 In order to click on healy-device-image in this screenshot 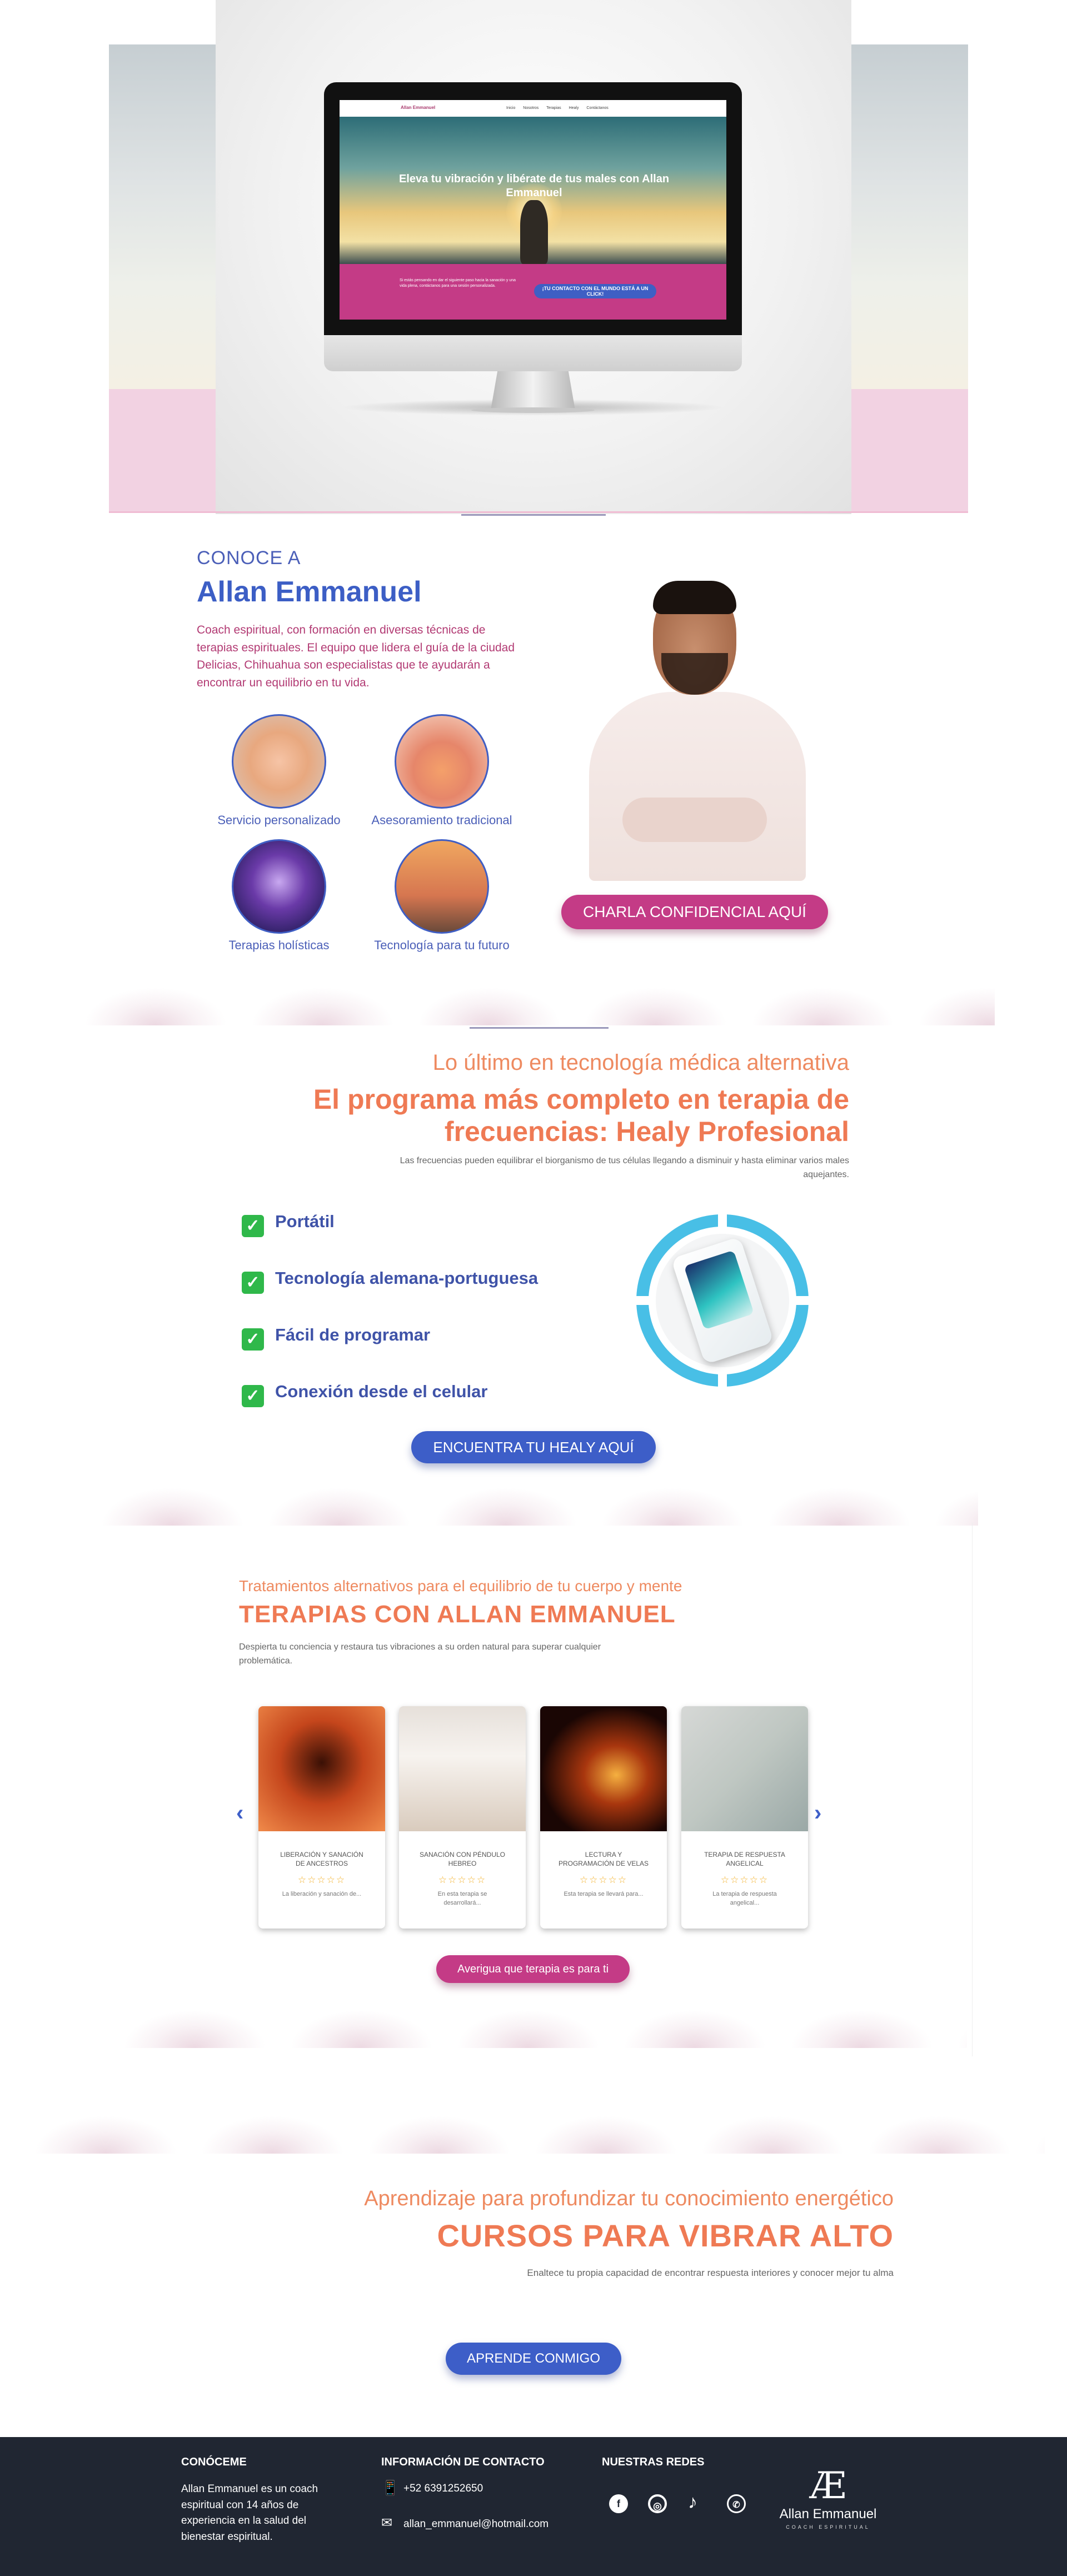, I will do `click(723, 1303)`.